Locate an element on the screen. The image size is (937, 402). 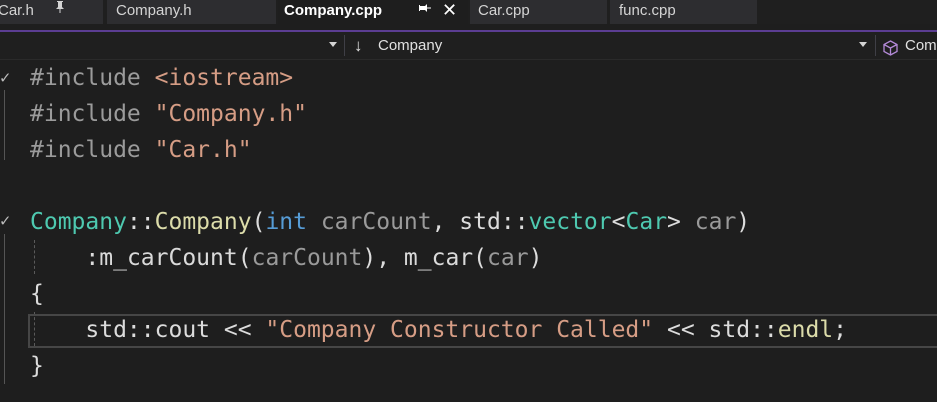
scope-operator: :: is located at coordinates (140, 222).